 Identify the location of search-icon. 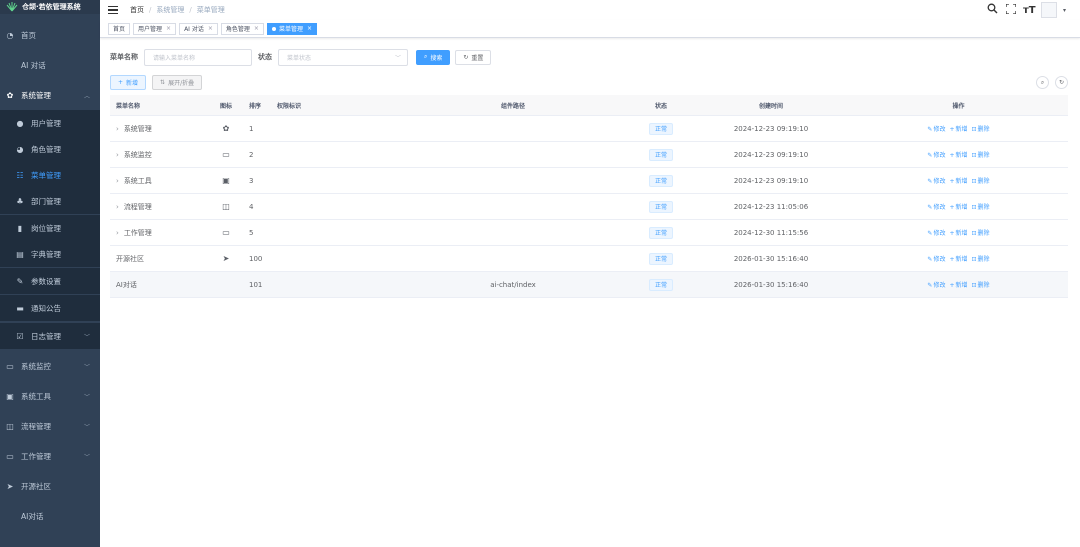
(993, 10).